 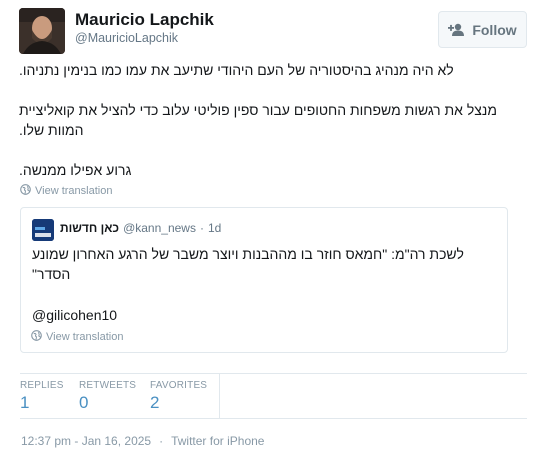 What do you see at coordinates (49, 396) in the screenshot?
I see `replies-stat: REPLIES 1` at bounding box center [49, 396].